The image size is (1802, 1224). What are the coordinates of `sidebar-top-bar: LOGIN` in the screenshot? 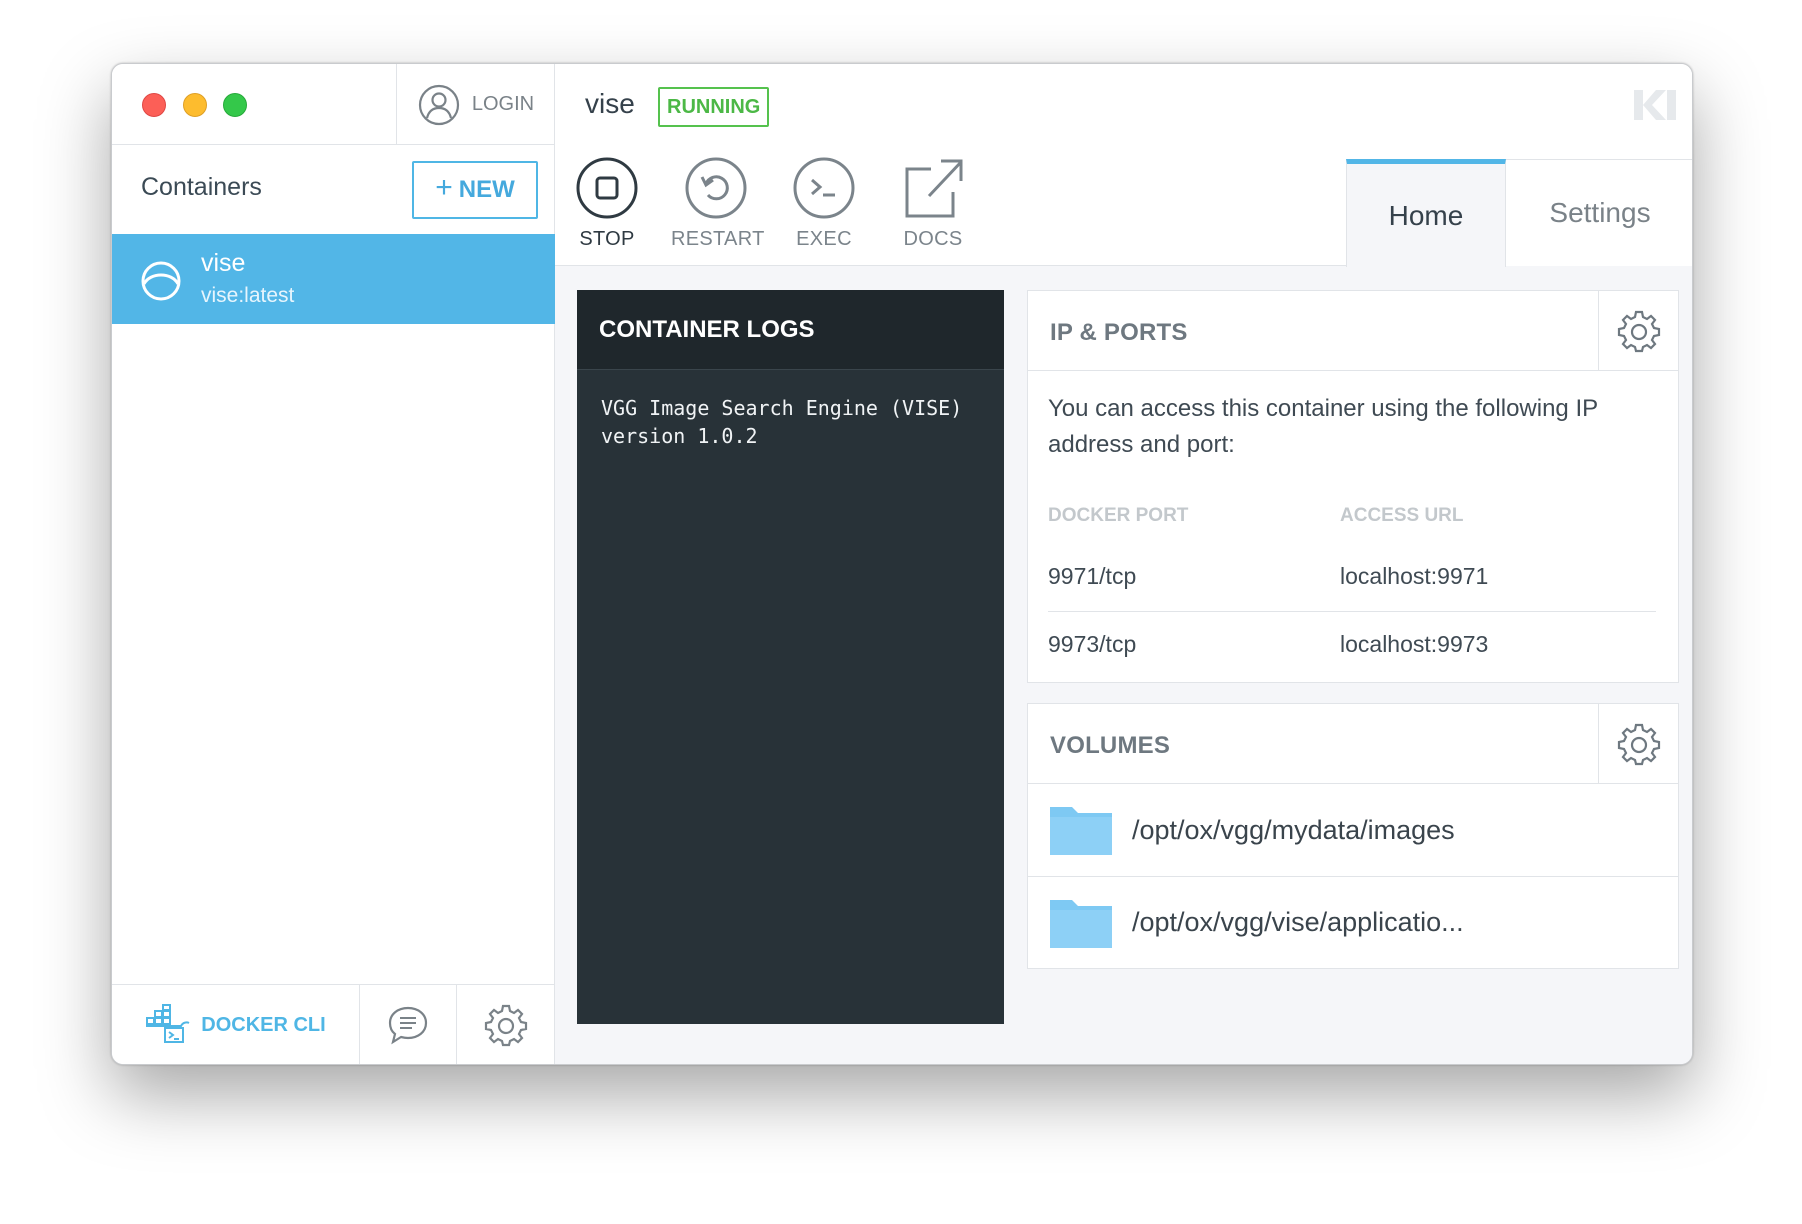 It's located at (333, 104).